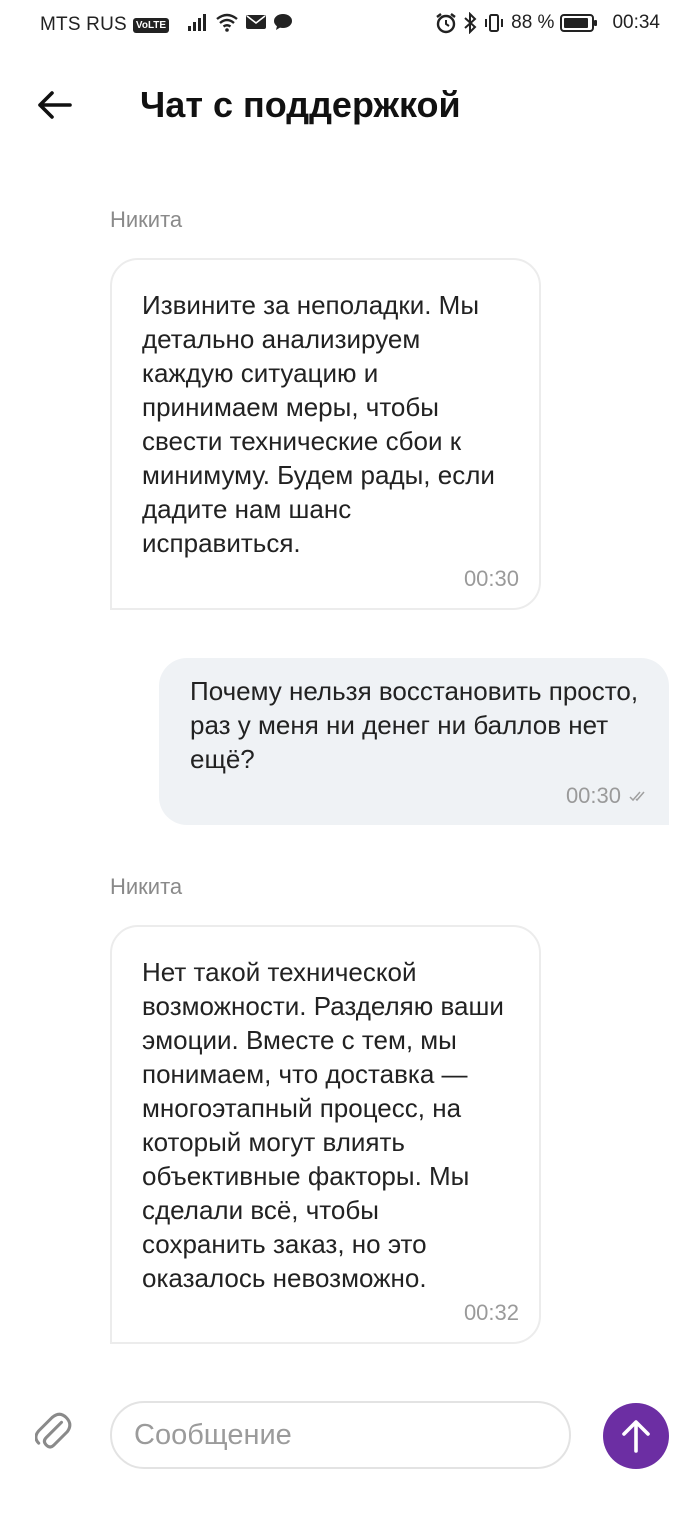  What do you see at coordinates (579, 23) in the screenshot?
I see `battery-icon` at bounding box center [579, 23].